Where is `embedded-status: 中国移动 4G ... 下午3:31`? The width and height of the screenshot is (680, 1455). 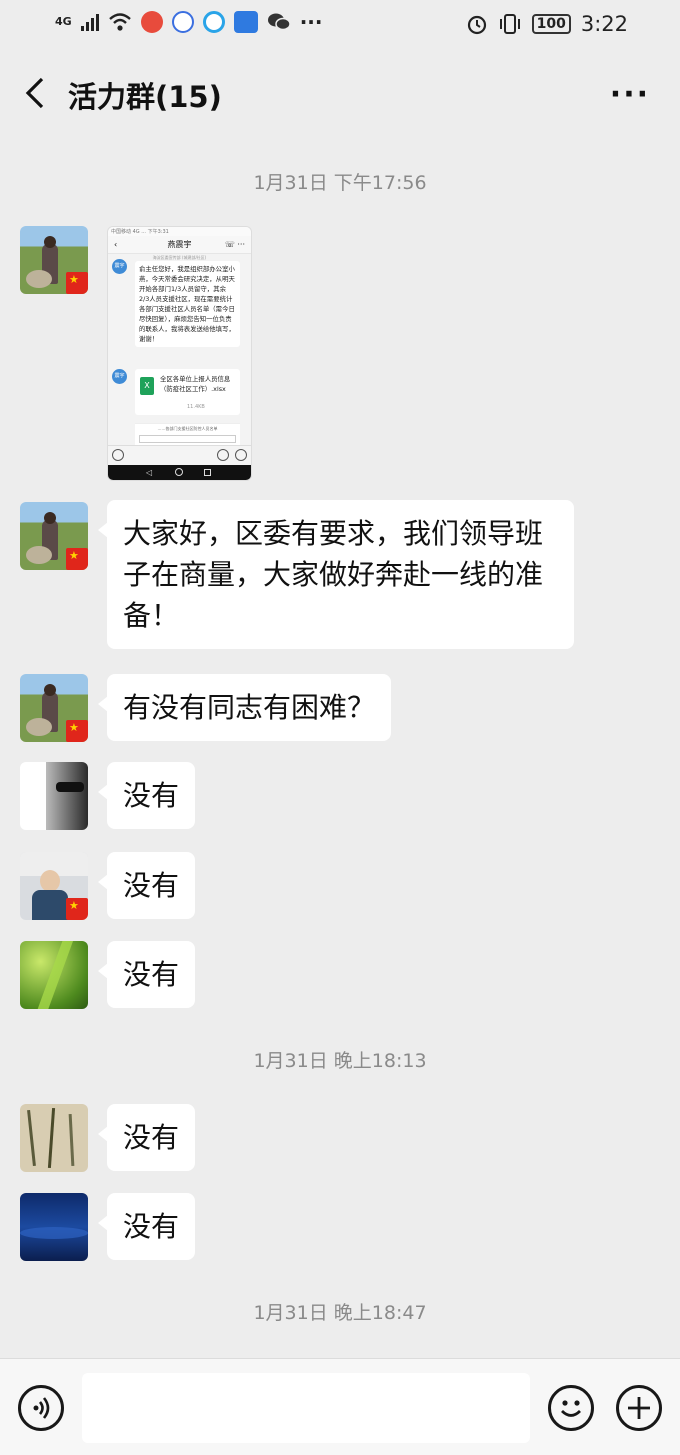
embedded-status: 中国移动 4G ... 下午3:31 is located at coordinates (179, 231).